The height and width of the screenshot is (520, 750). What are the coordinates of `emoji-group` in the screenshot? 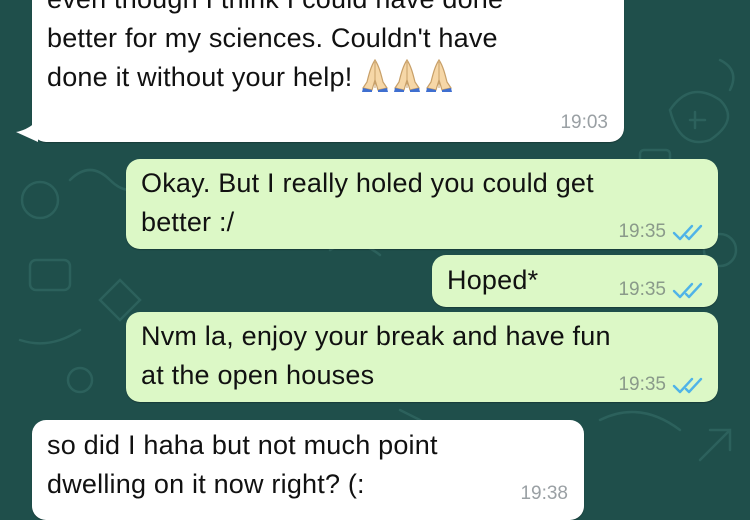 It's located at (407, 75).